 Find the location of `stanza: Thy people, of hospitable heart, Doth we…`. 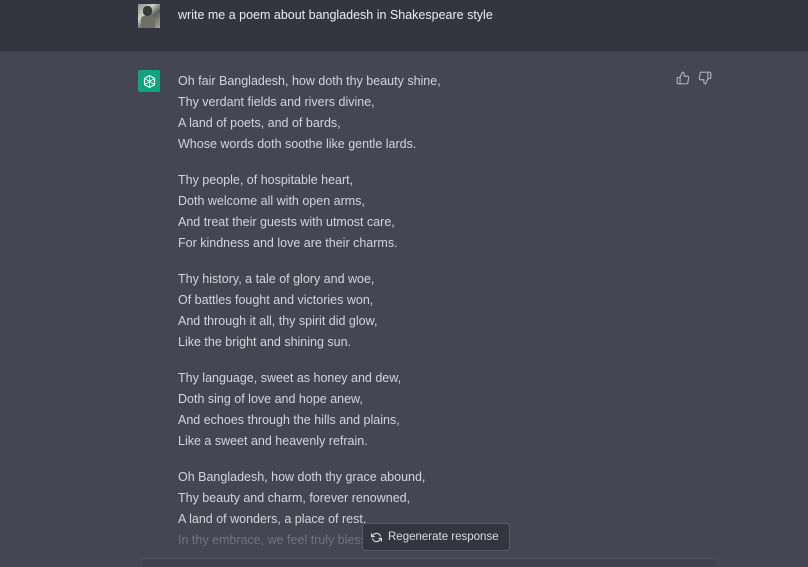

stanza: Thy people, of hospitable heart, Doth we… is located at coordinates (418, 212).